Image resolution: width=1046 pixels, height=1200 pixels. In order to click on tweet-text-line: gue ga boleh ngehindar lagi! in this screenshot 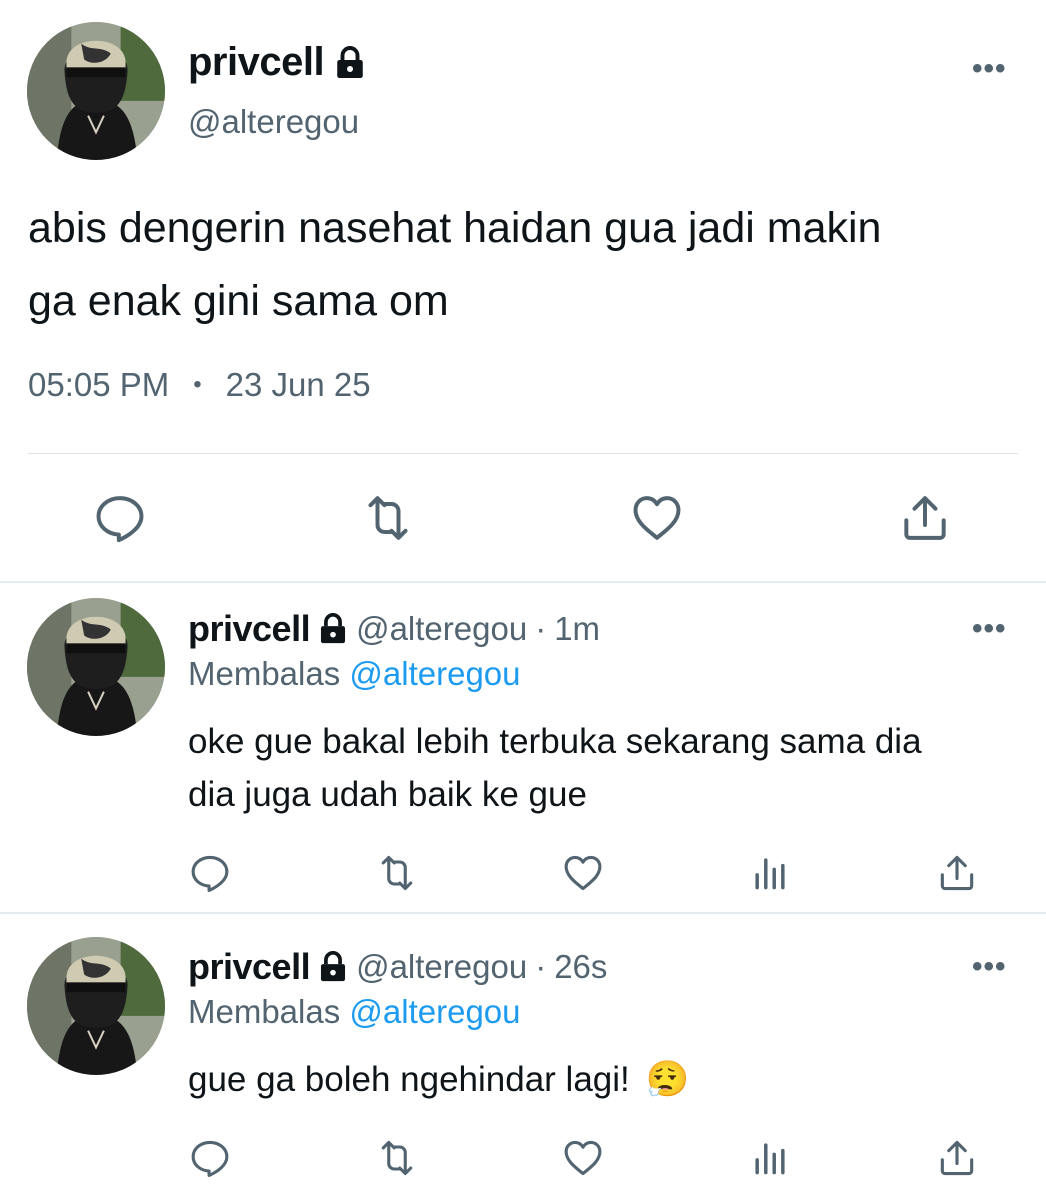, I will do `click(409, 1079)`.